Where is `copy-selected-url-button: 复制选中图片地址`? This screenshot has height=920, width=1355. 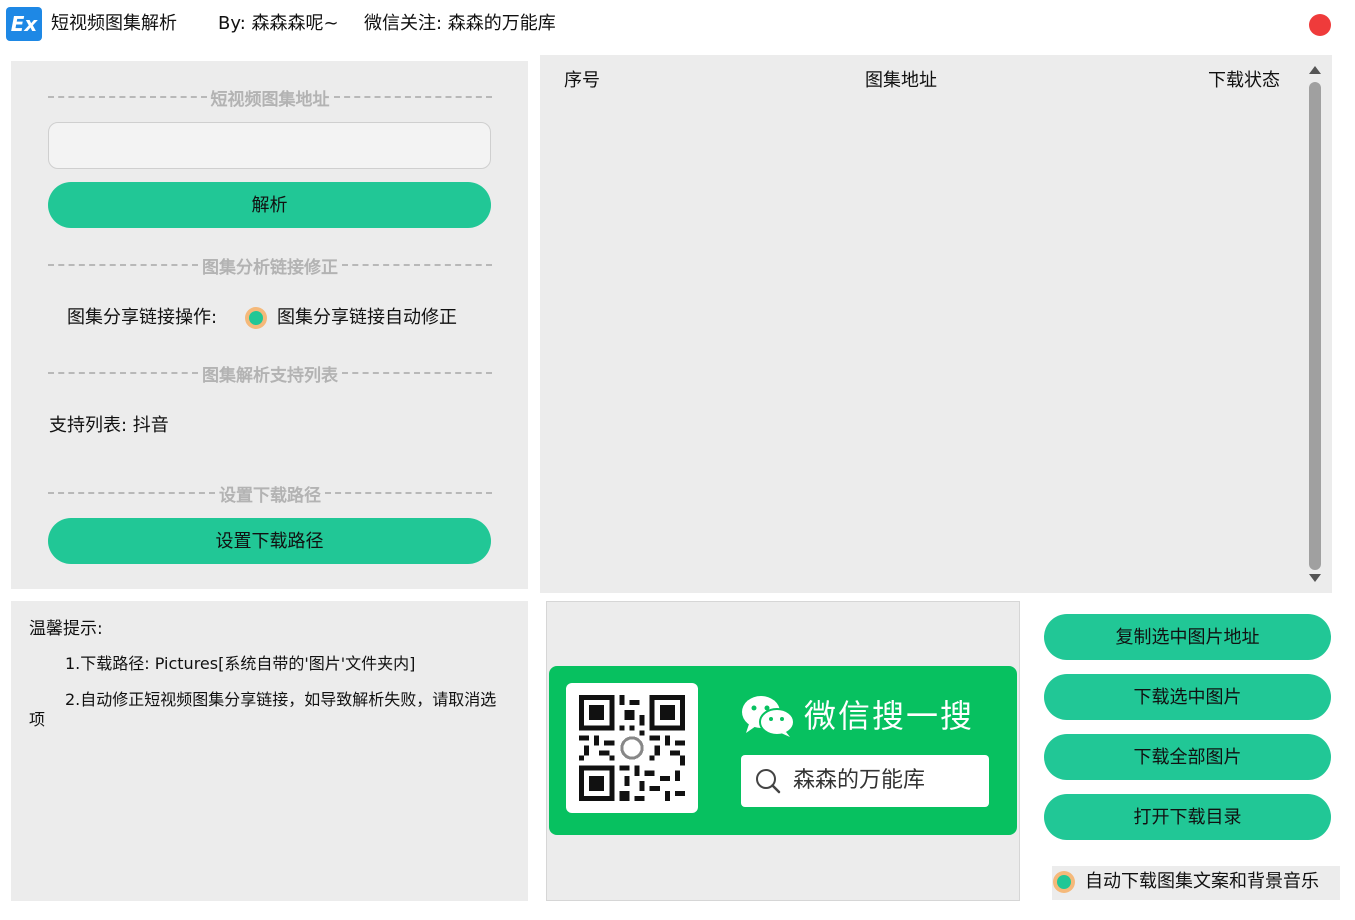
copy-selected-url-button: 复制选中图片地址 is located at coordinates (1187, 637).